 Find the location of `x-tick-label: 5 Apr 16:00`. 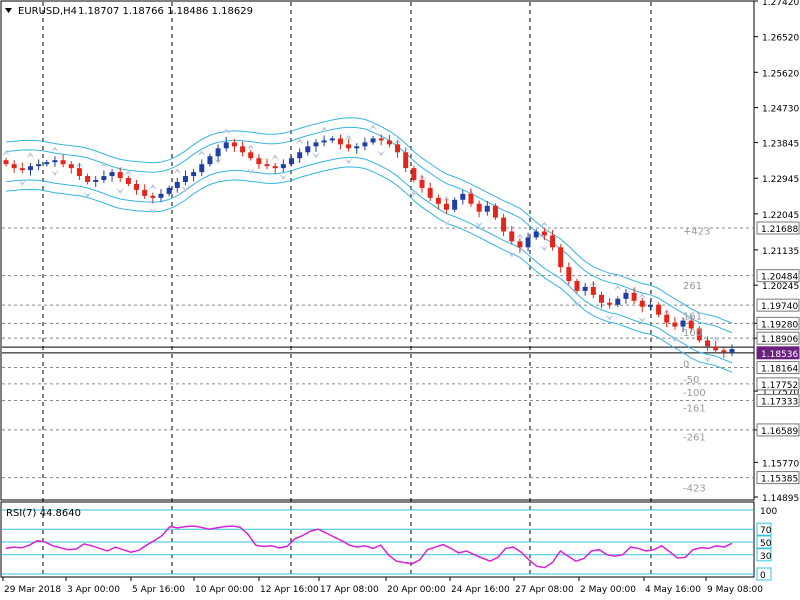

x-tick-label: 5 Apr 16:00 is located at coordinates (158, 590).